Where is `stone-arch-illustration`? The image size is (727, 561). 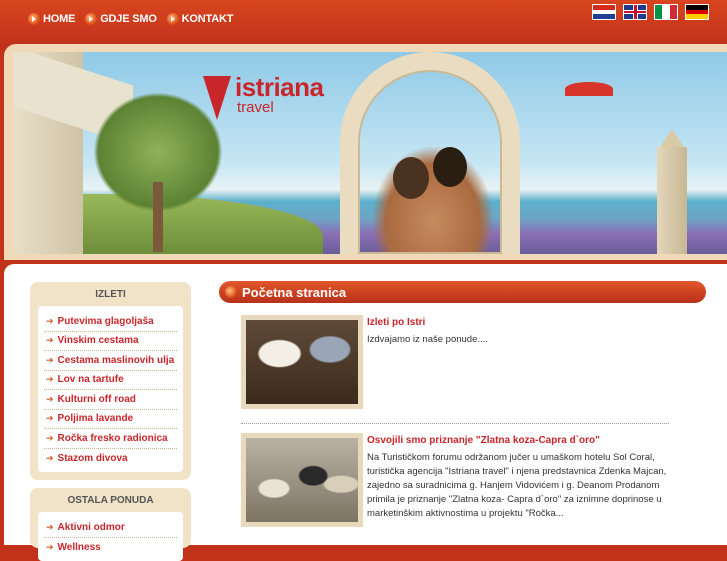
stone-arch-illustration is located at coordinates (430, 153).